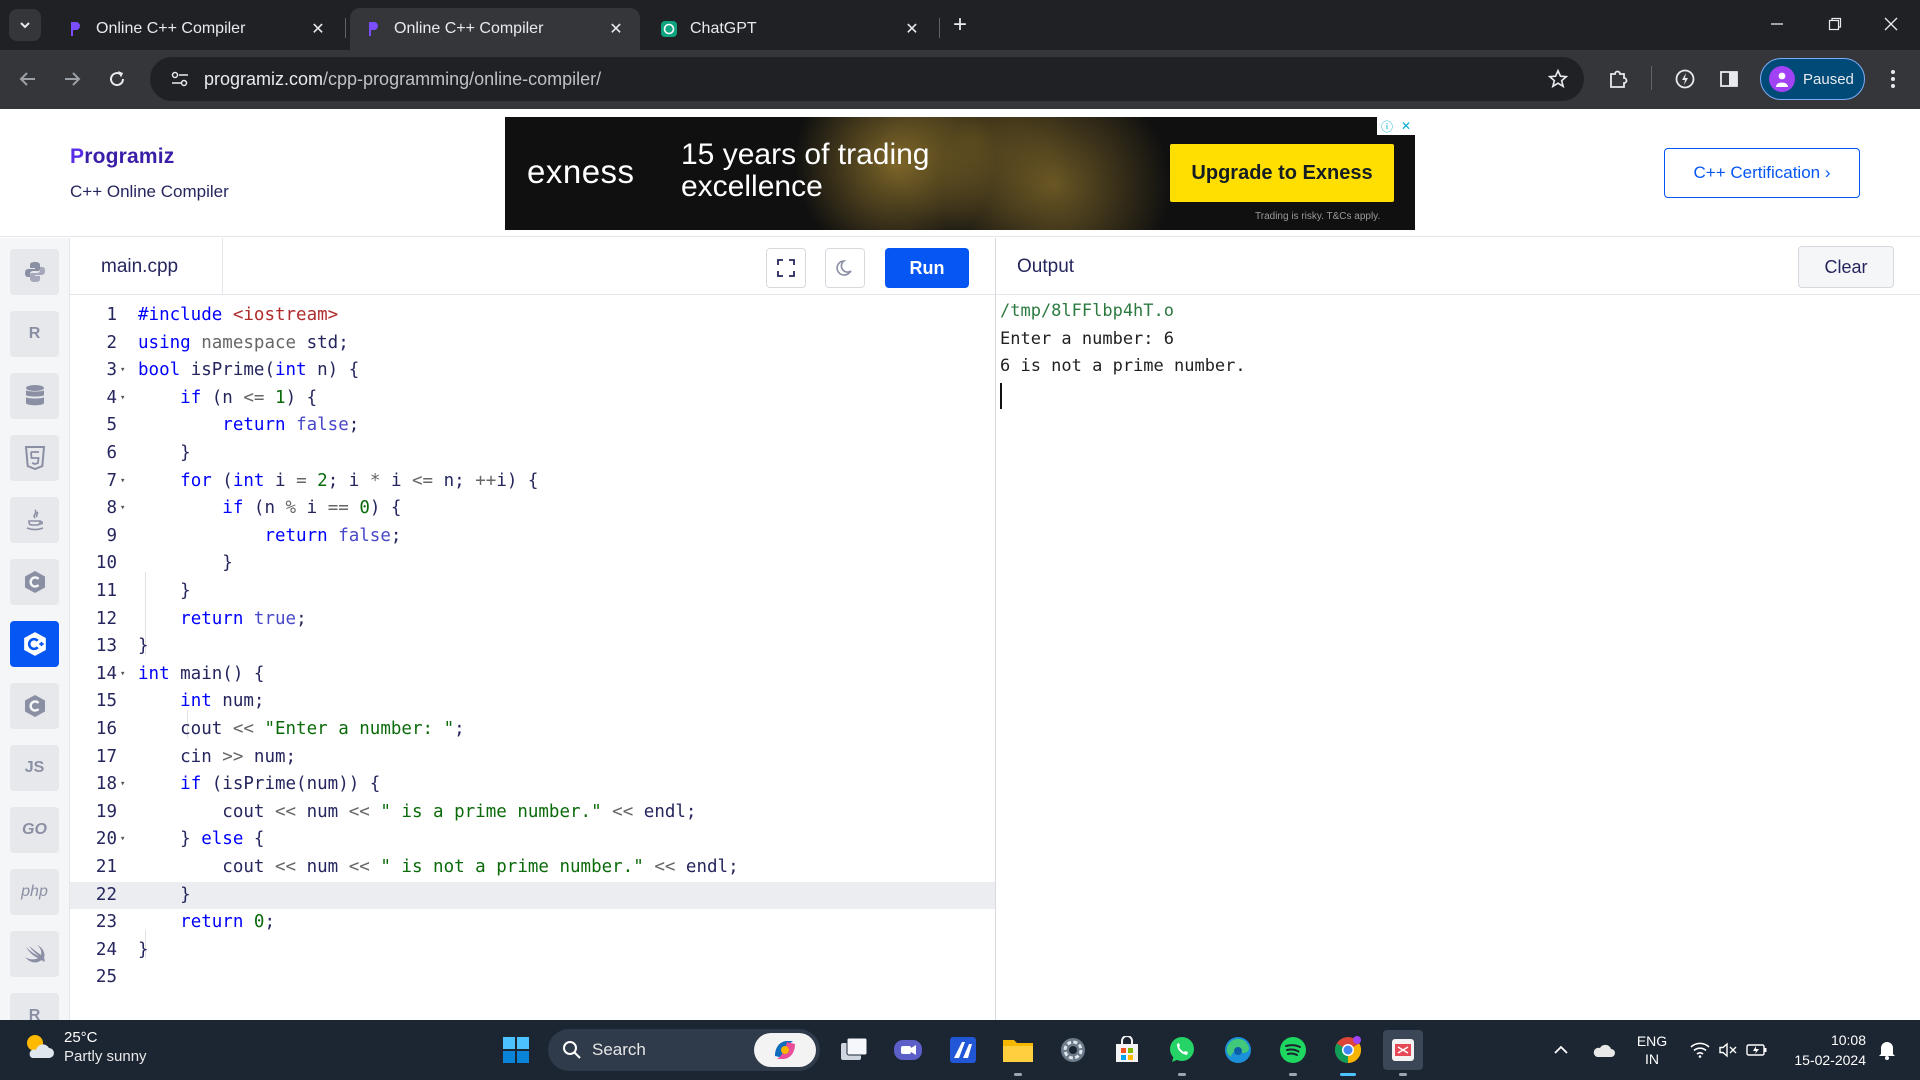 Image resolution: width=1920 pixels, height=1080 pixels. Describe the element at coordinates (532, 895) in the screenshot. I see `code-line: 22 }` at that location.